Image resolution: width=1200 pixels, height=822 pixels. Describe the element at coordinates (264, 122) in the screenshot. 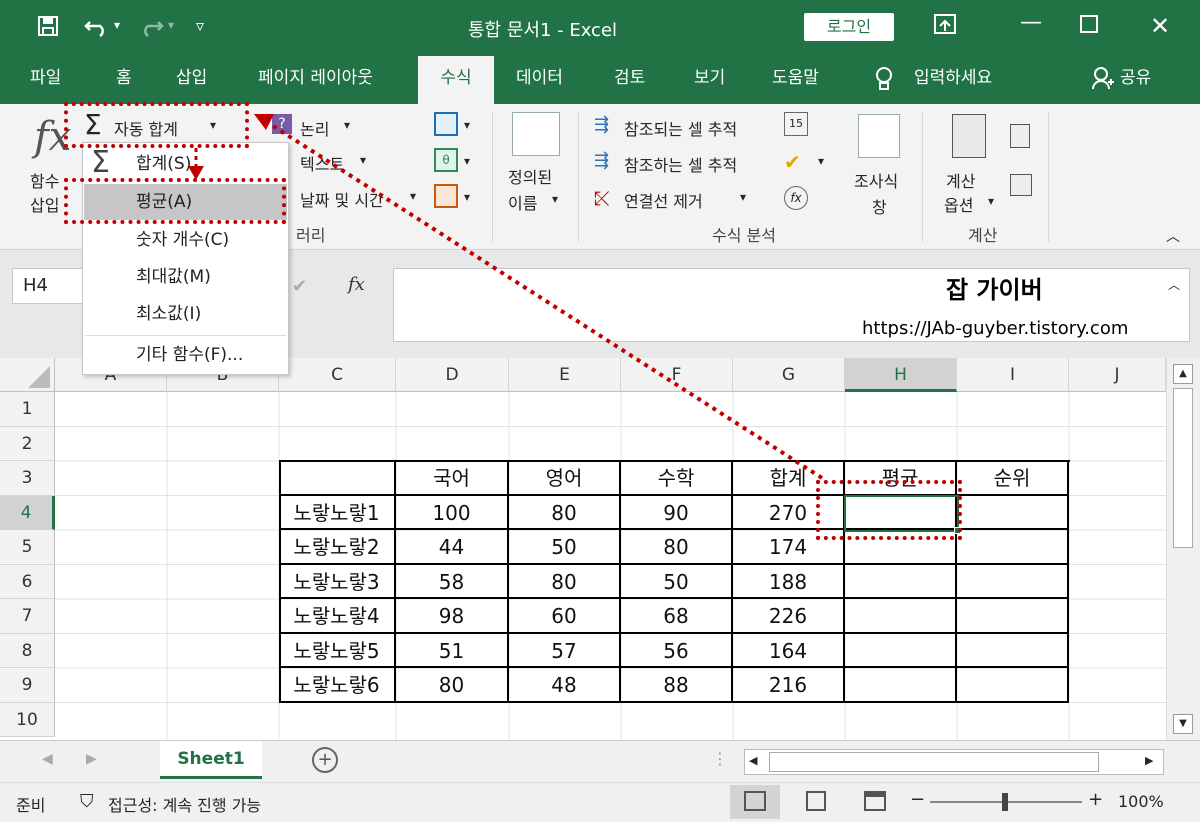

I see `arrow-up-left-icon` at that location.